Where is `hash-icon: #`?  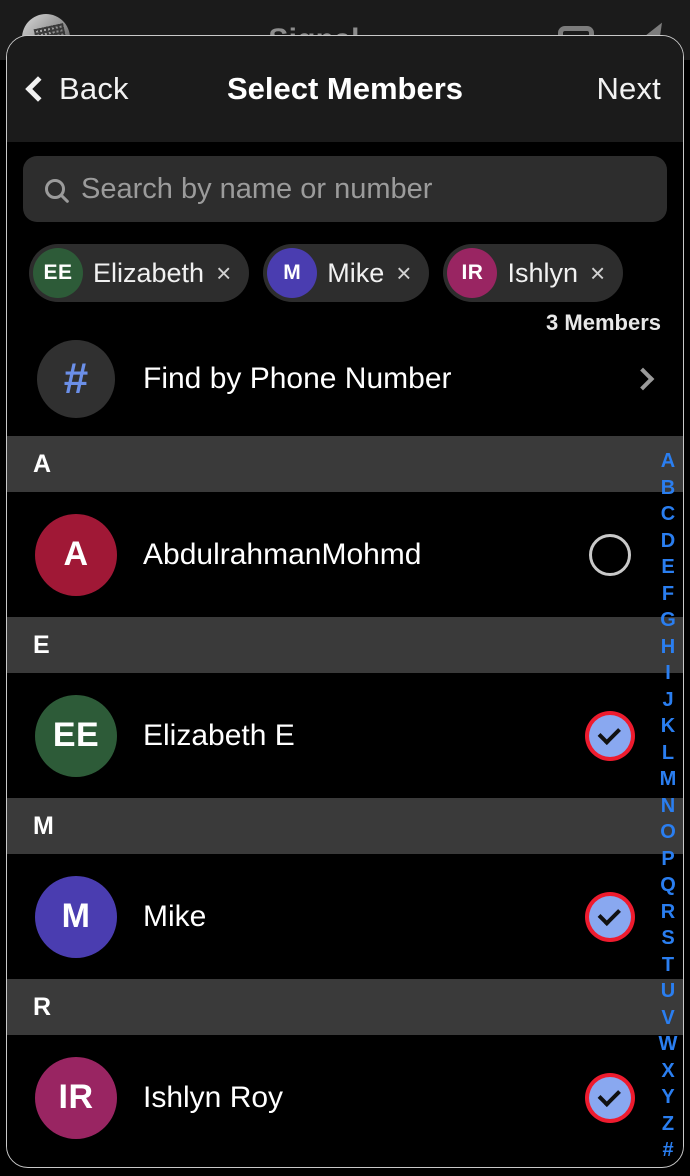 hash-icon: # is located at coordinates (76, 379).